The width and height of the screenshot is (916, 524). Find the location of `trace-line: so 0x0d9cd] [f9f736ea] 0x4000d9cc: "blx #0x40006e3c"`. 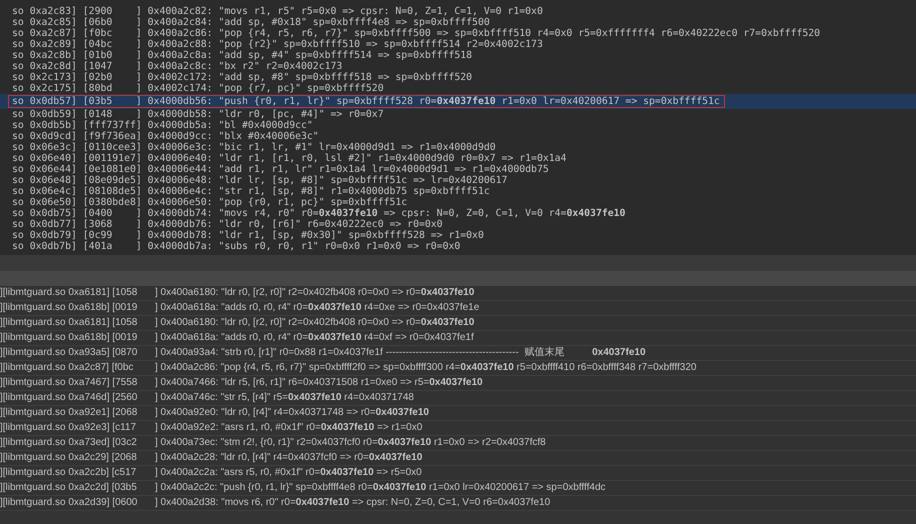

trace-line: so 0x0d9cd] [f9f736ea] 0x4000d9cc: "blx #0x40006e3c" is located at coordinates (458, 136).